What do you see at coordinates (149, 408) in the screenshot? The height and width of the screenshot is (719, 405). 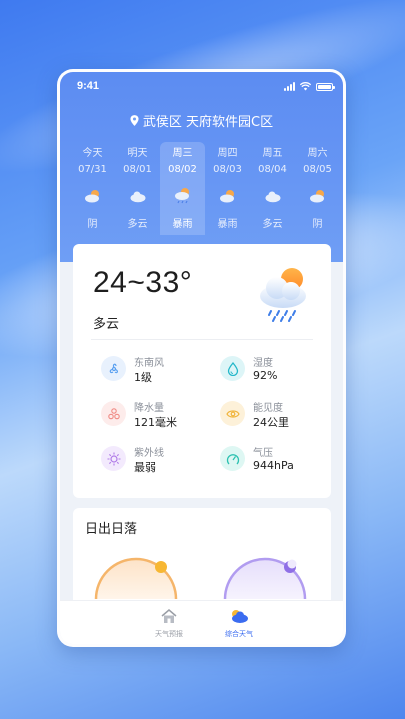 I see `detail-label: 降水量` at bounding box center [149, 408].